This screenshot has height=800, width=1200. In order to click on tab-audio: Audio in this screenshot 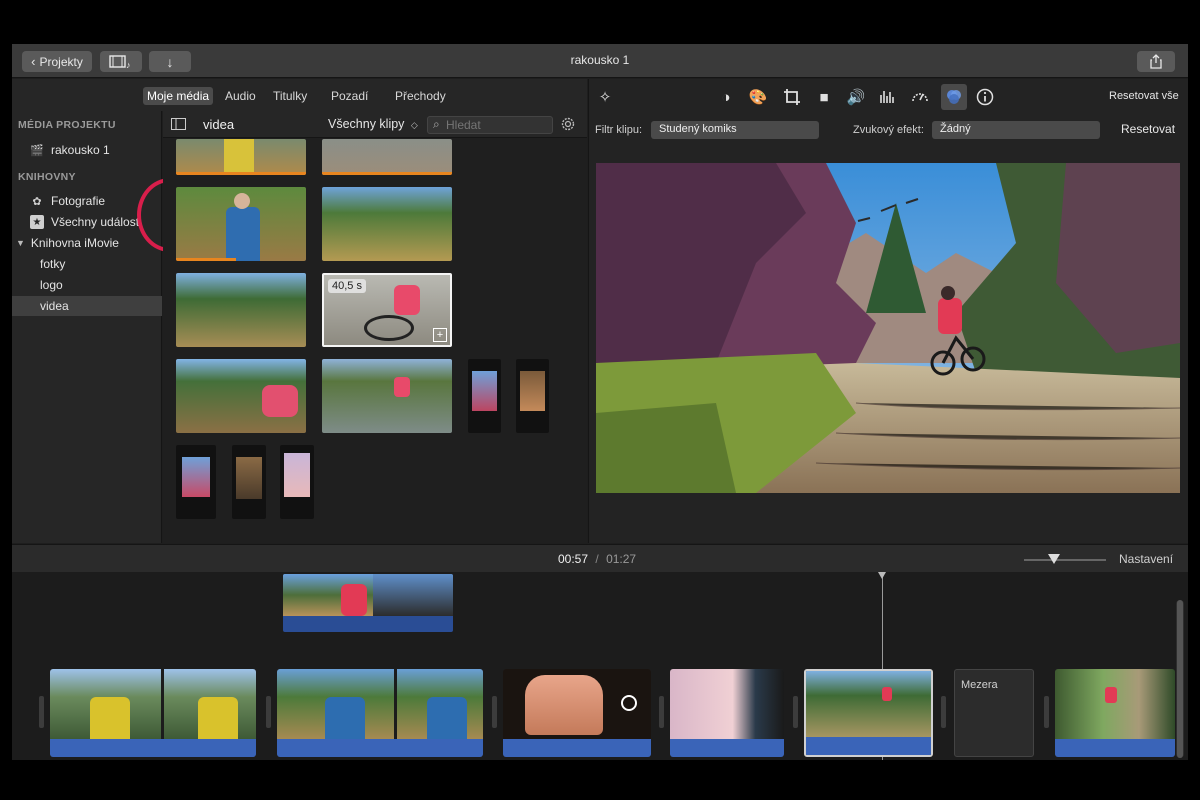, I will do `click(240, 96)`.